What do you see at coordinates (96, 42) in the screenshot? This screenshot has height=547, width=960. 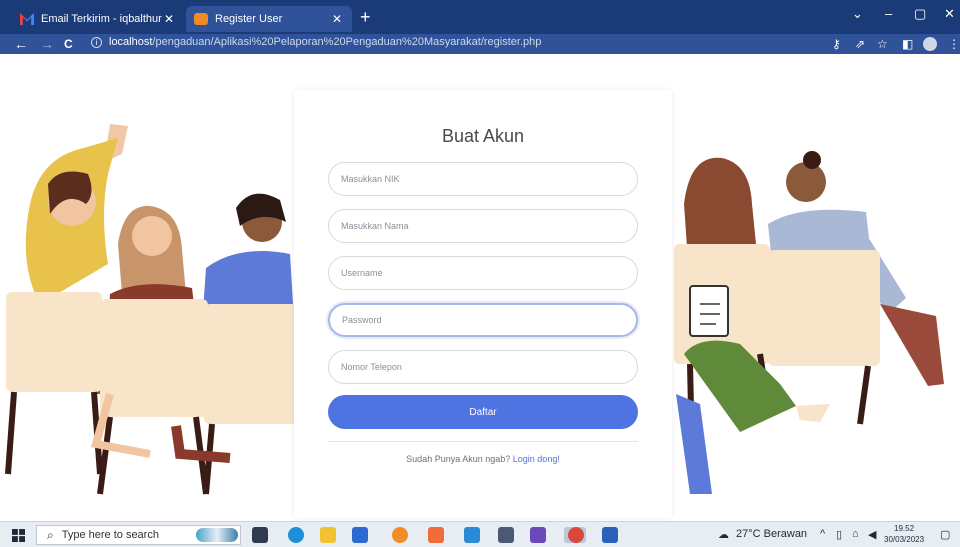 I see `info-icon: i` at bounding box center [96, 42].